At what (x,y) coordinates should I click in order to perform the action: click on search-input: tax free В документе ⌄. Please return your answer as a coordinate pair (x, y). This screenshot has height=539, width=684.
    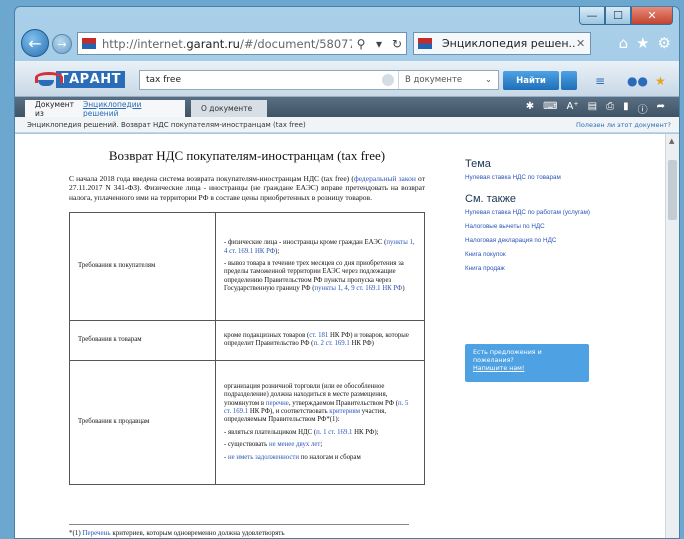
    Looking at the image, I should click on (319, 80).